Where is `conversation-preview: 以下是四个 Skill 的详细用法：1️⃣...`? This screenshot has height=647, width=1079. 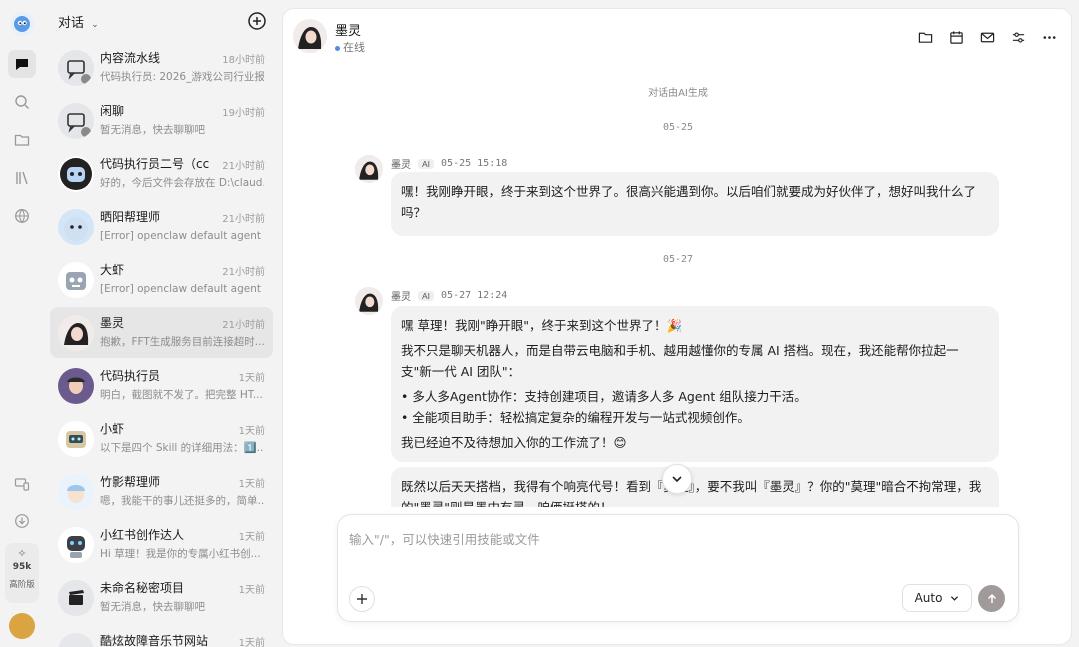 conversation-preview: 以下是四个 Skill 的详细用法：1️⃣... is located at coordinates (182, 448).